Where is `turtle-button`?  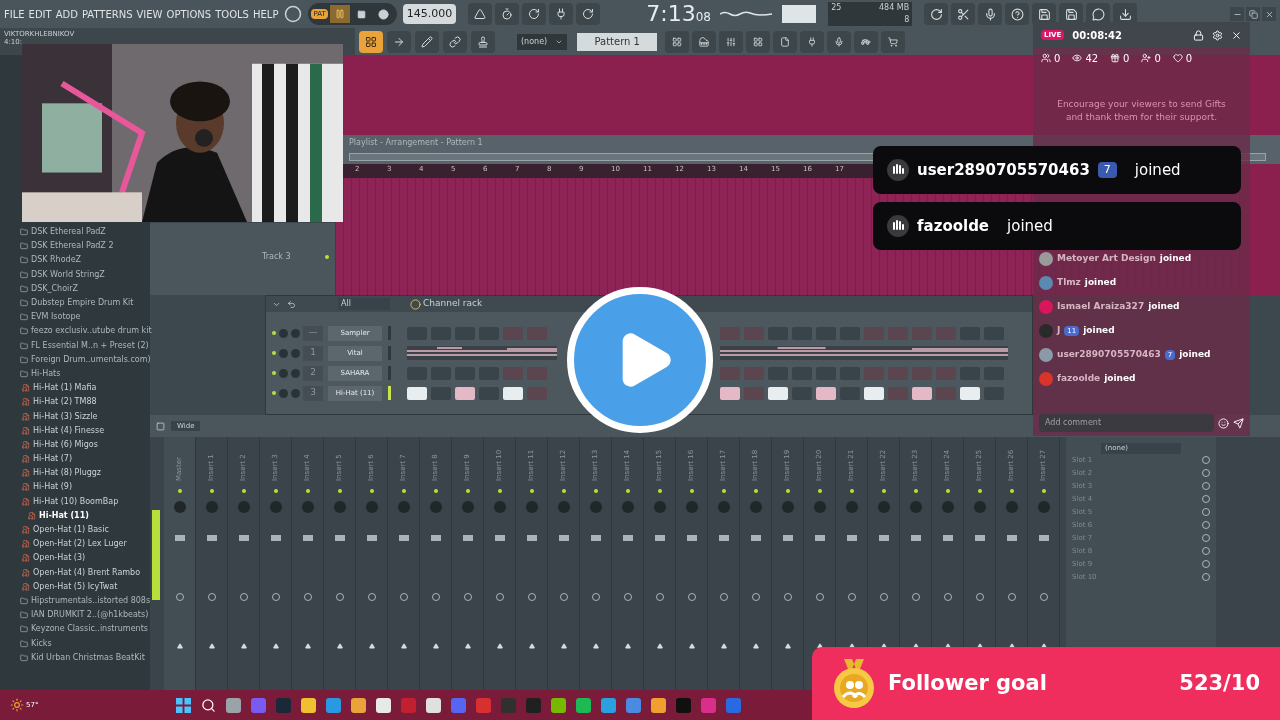
turtle-button is located at coordinates (866, 41).